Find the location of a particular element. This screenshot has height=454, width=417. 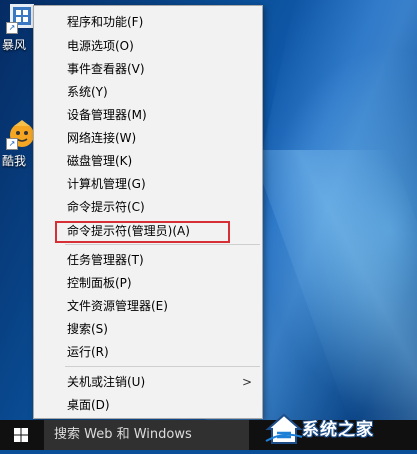

menu-item-event-viewer: 事件查看器(V) is located at coordinates (148, 69).